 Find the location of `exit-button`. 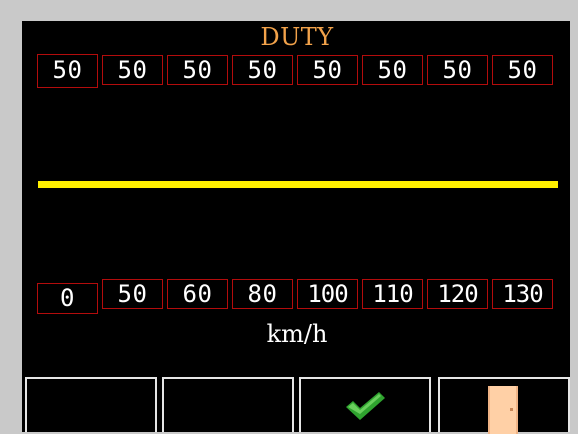

exit-button is located at coordinates (504, 405).